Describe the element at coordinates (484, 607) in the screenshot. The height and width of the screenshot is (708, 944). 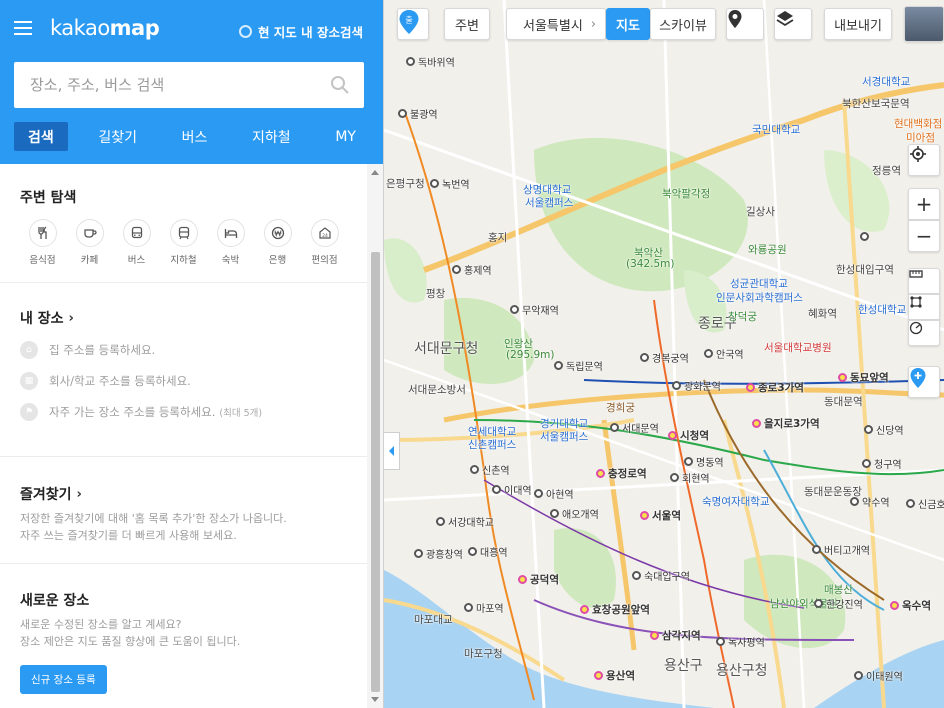
I see `station-marker: 마포역` at that location.